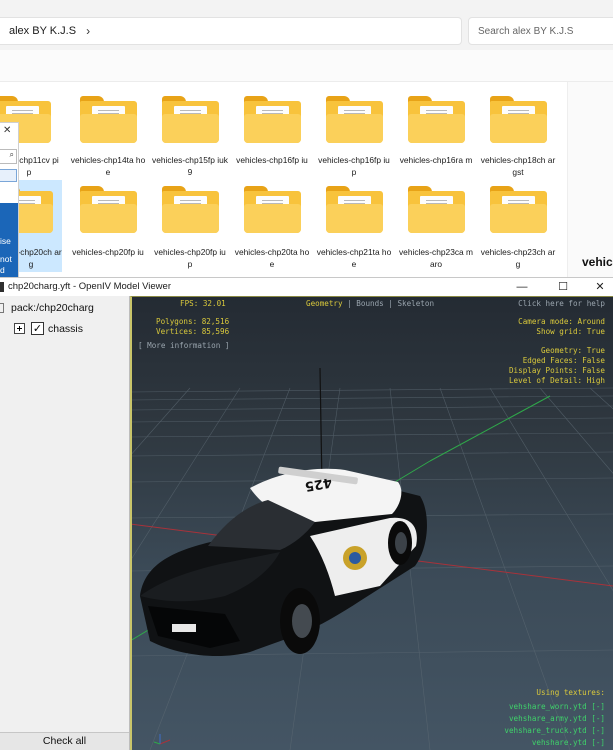 This screenshot has height=750, width=613. I want to click on texture-item: vehshare.ytd [-], so click(568, 743).